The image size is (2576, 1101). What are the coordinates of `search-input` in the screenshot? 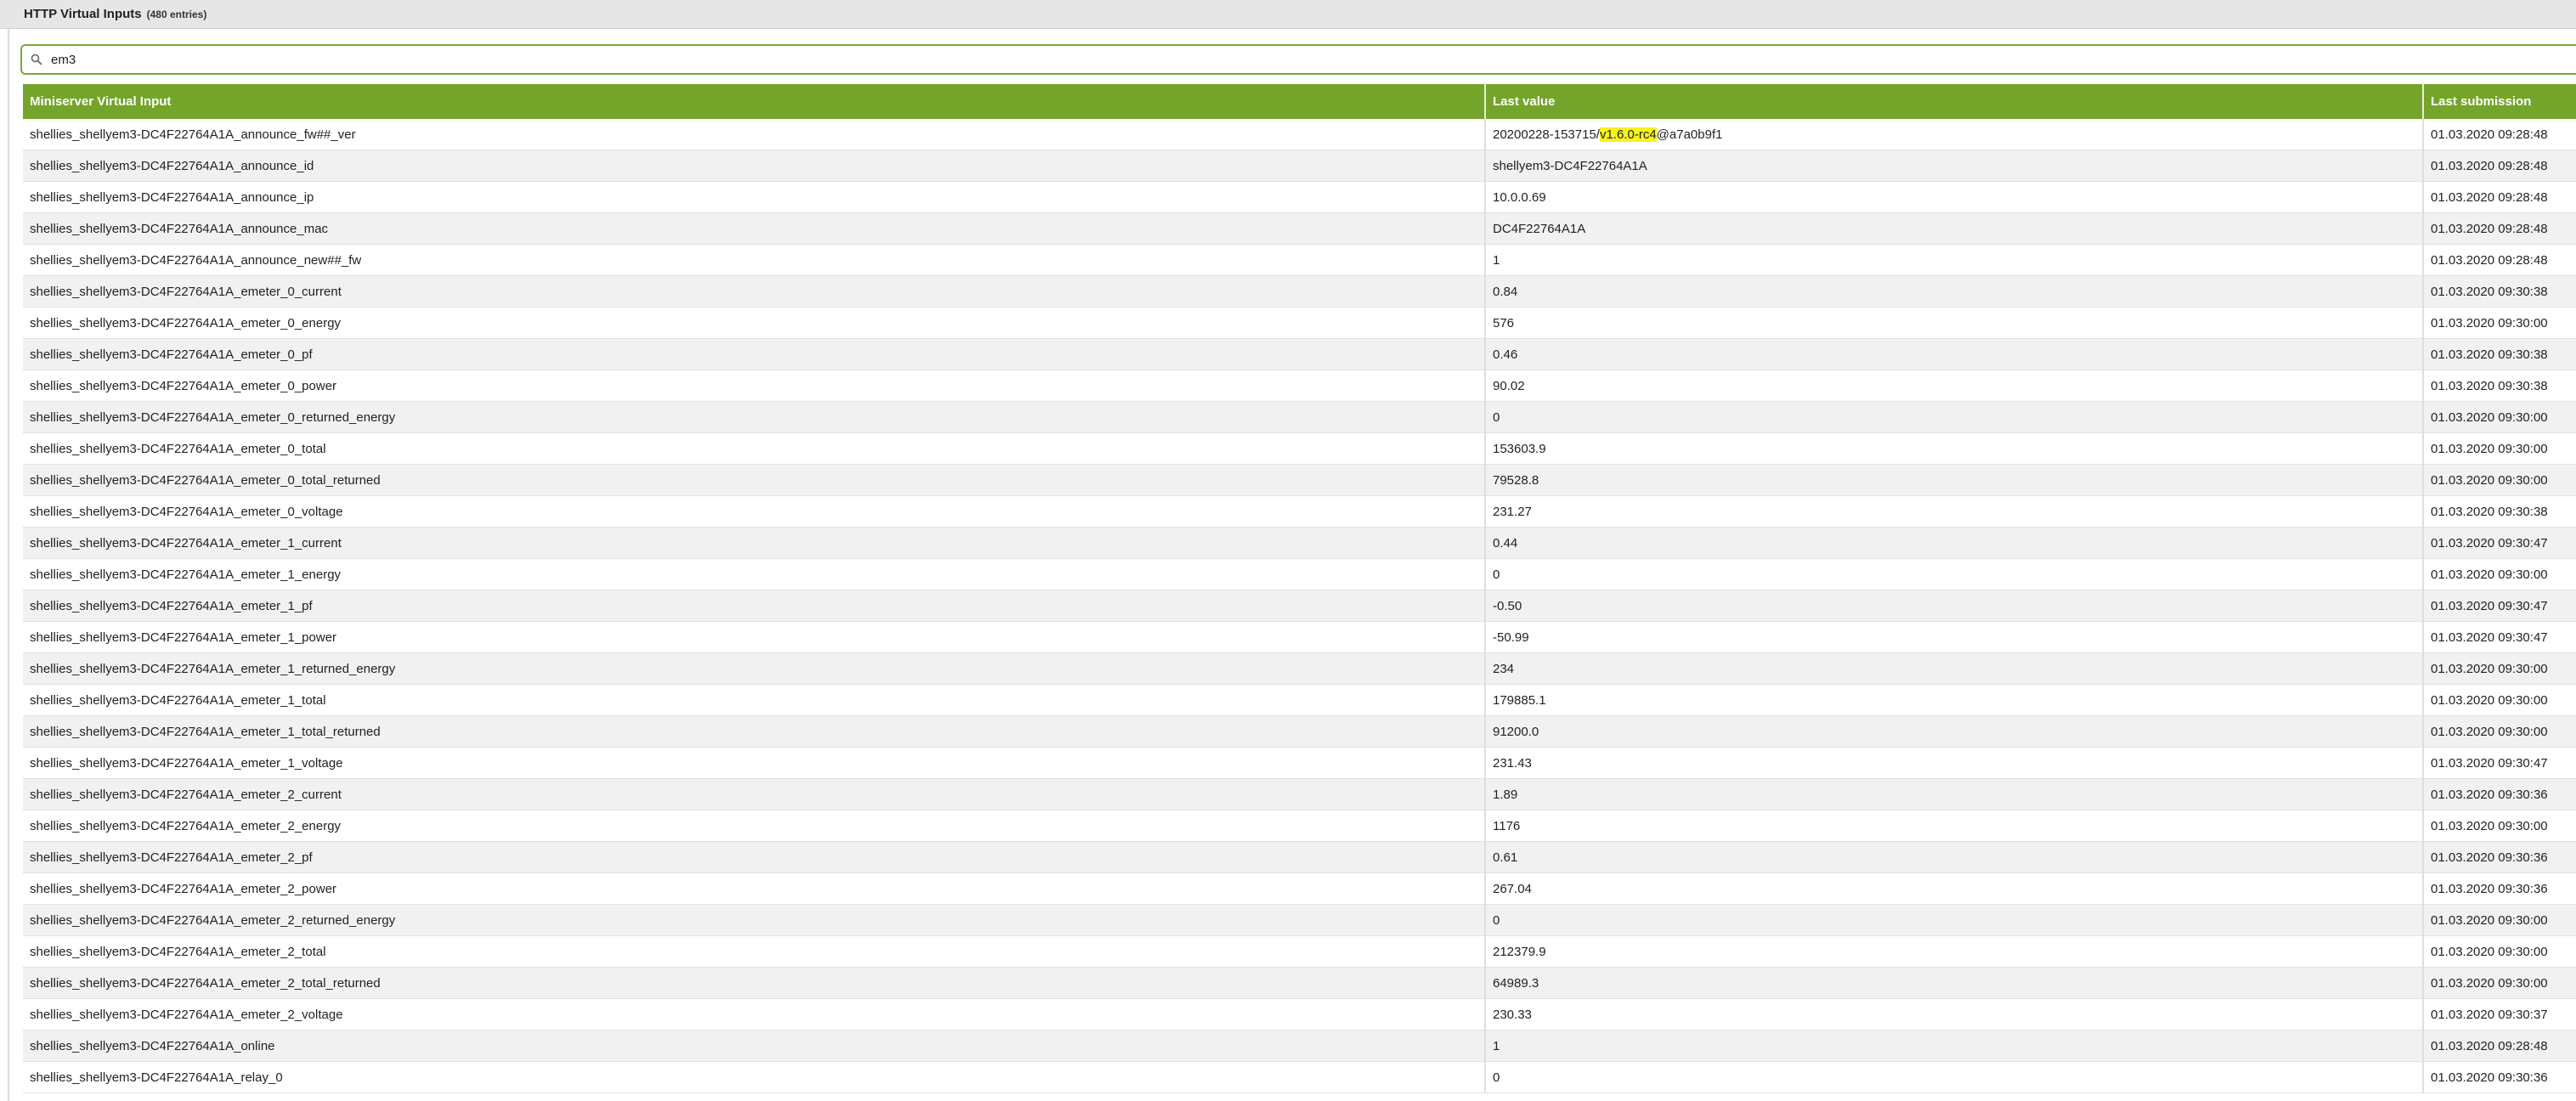 It's located at (1283, 59).